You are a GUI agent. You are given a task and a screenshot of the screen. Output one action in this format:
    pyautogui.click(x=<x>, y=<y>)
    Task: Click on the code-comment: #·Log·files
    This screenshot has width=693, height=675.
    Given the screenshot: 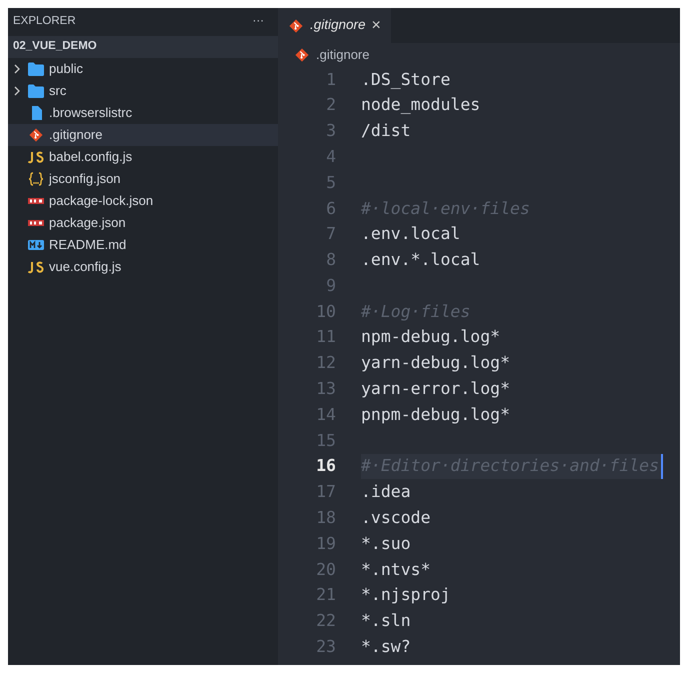 What is the action you would take?
    pyautogui.click(x=416, y=311)
    